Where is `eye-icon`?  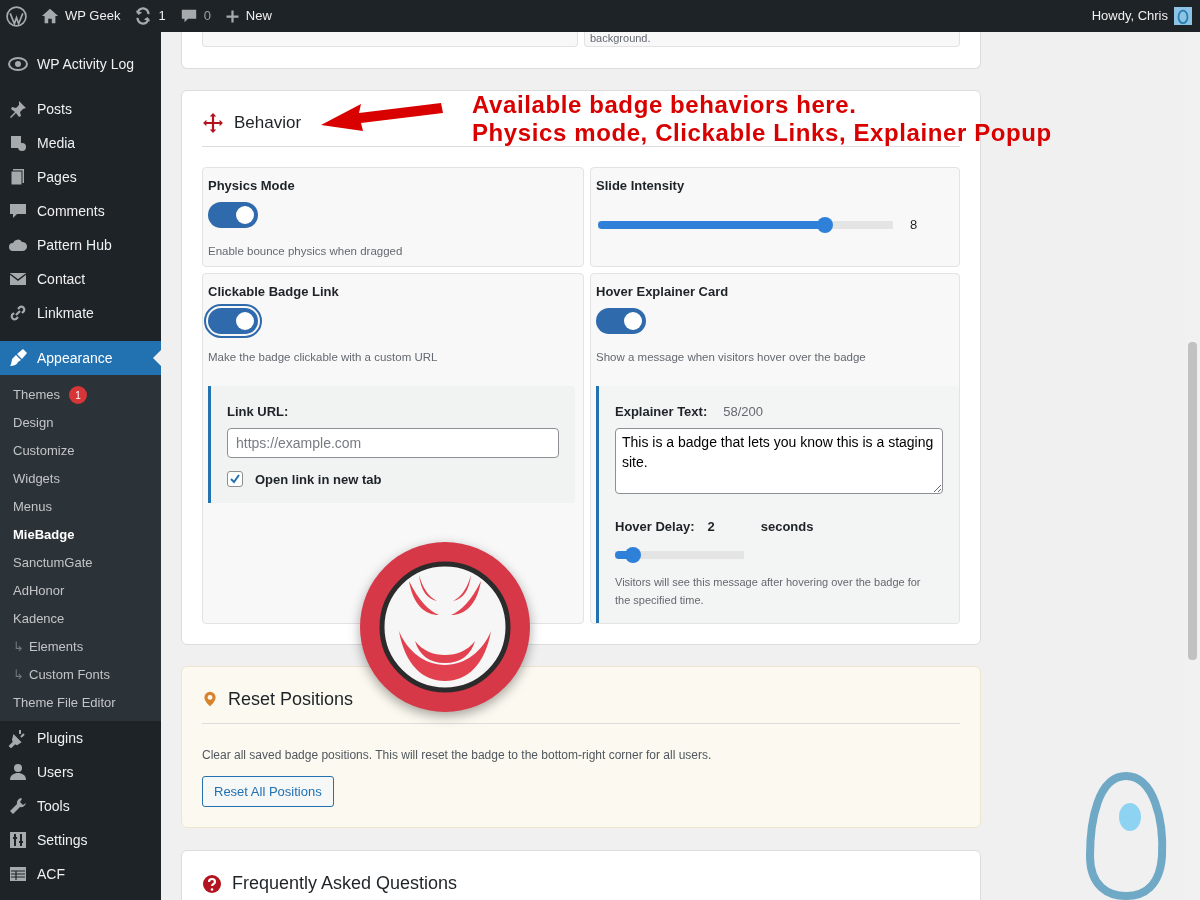
eye-icon is located at coordinates (18, 64).